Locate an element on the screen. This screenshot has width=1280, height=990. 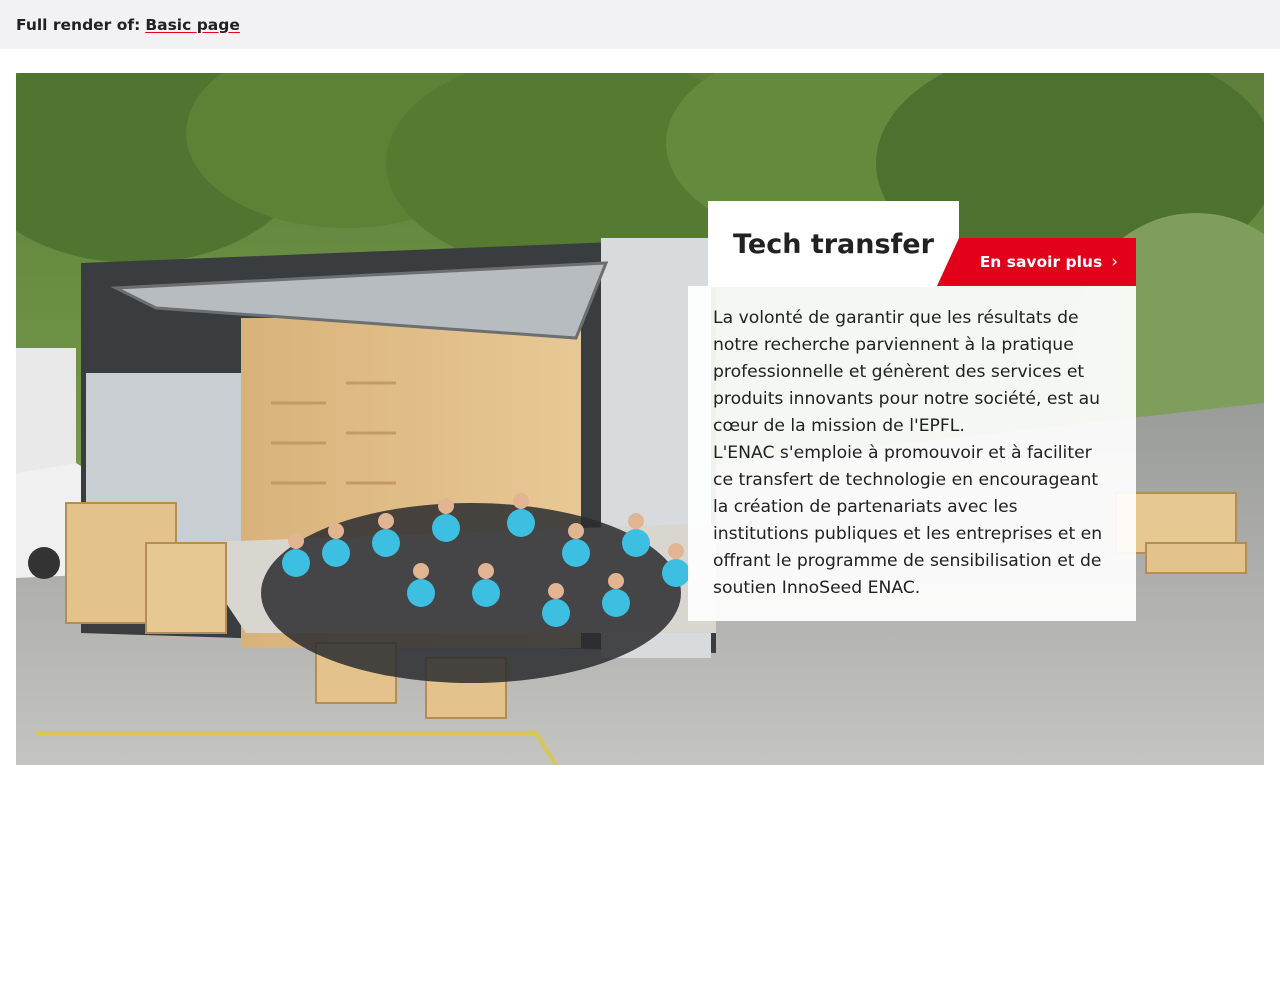
learn-more-button: En savoir plus › is located at coordinates (1036, 262).